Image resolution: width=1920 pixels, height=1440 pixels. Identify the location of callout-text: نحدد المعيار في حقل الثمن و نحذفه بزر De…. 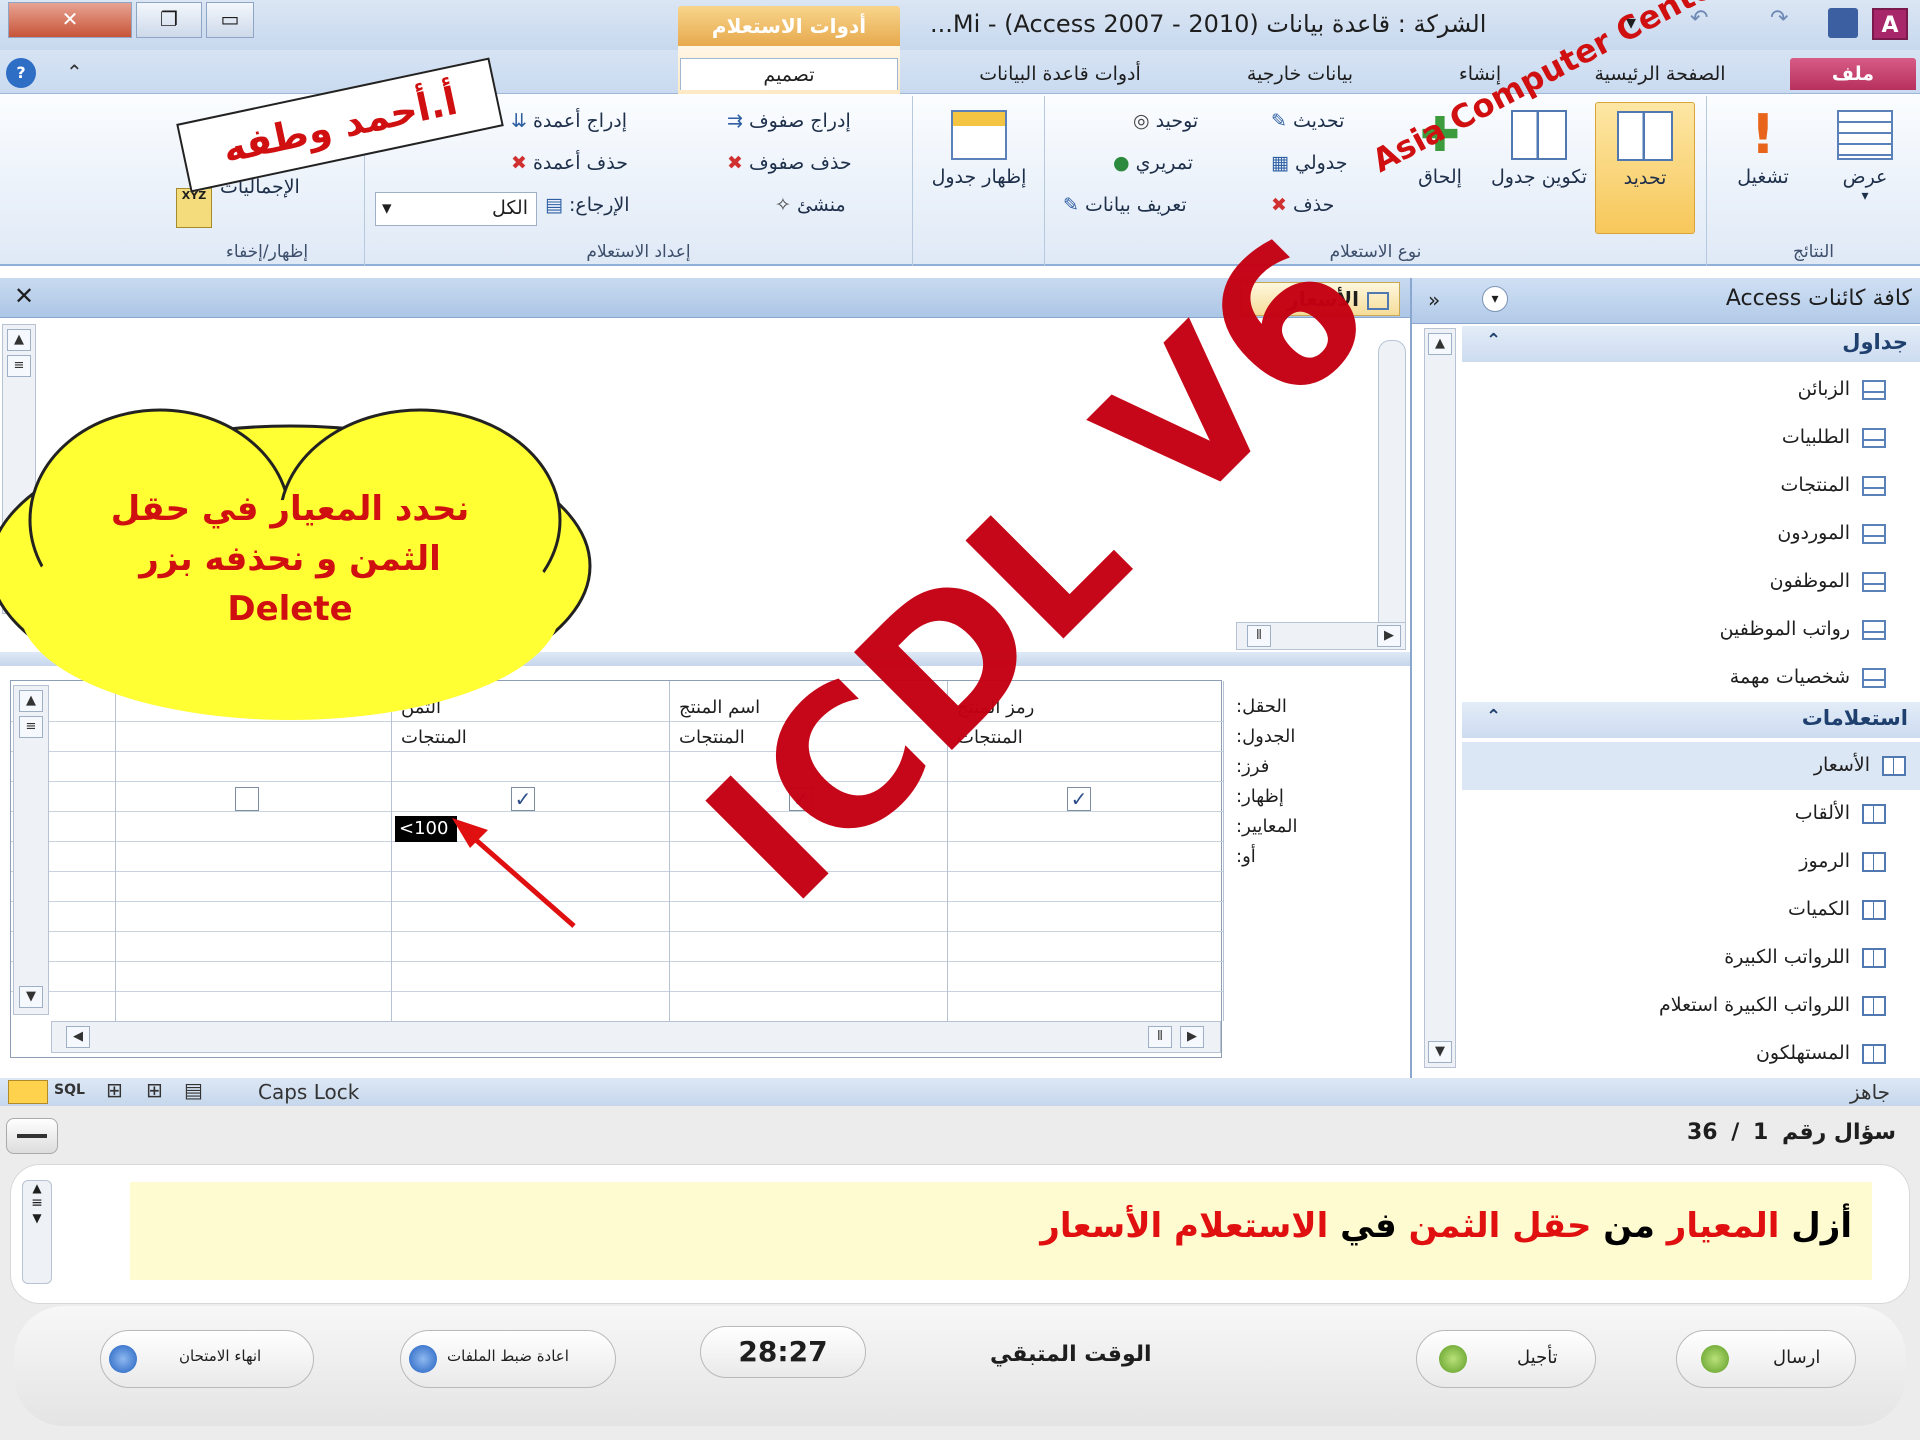
(290, 559).